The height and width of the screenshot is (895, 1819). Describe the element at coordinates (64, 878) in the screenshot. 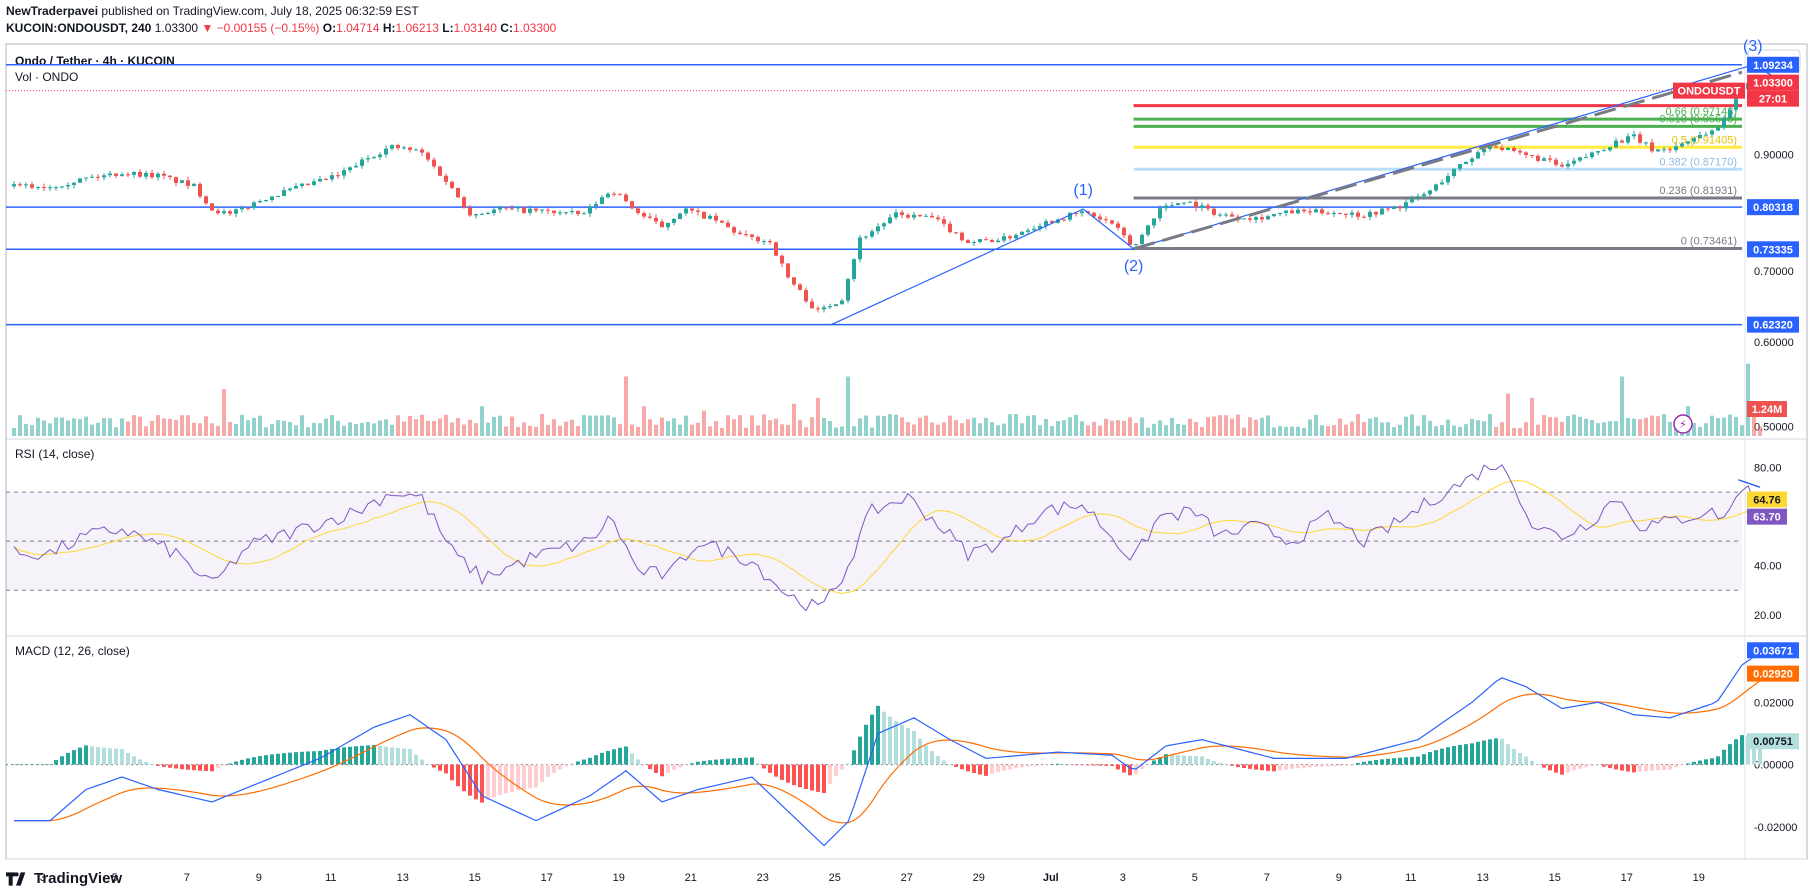

I see `footer-brand: TradingView` at that location.